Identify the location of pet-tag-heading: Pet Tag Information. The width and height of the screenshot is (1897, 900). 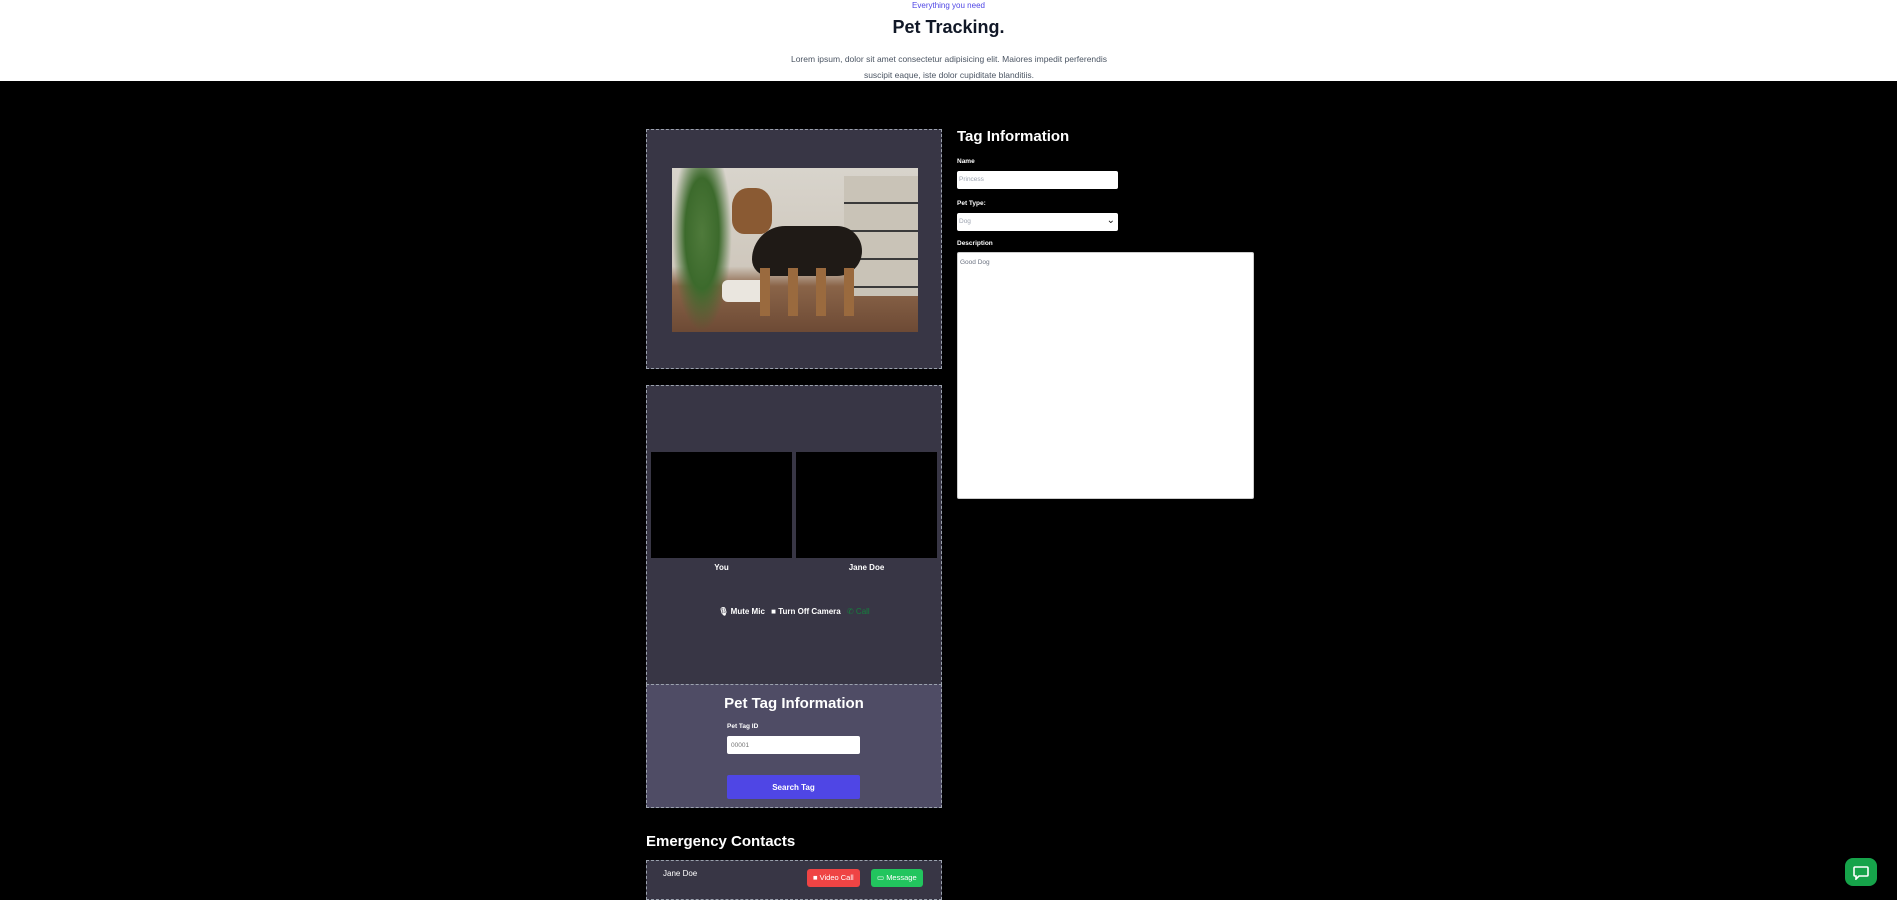
(794, 703).